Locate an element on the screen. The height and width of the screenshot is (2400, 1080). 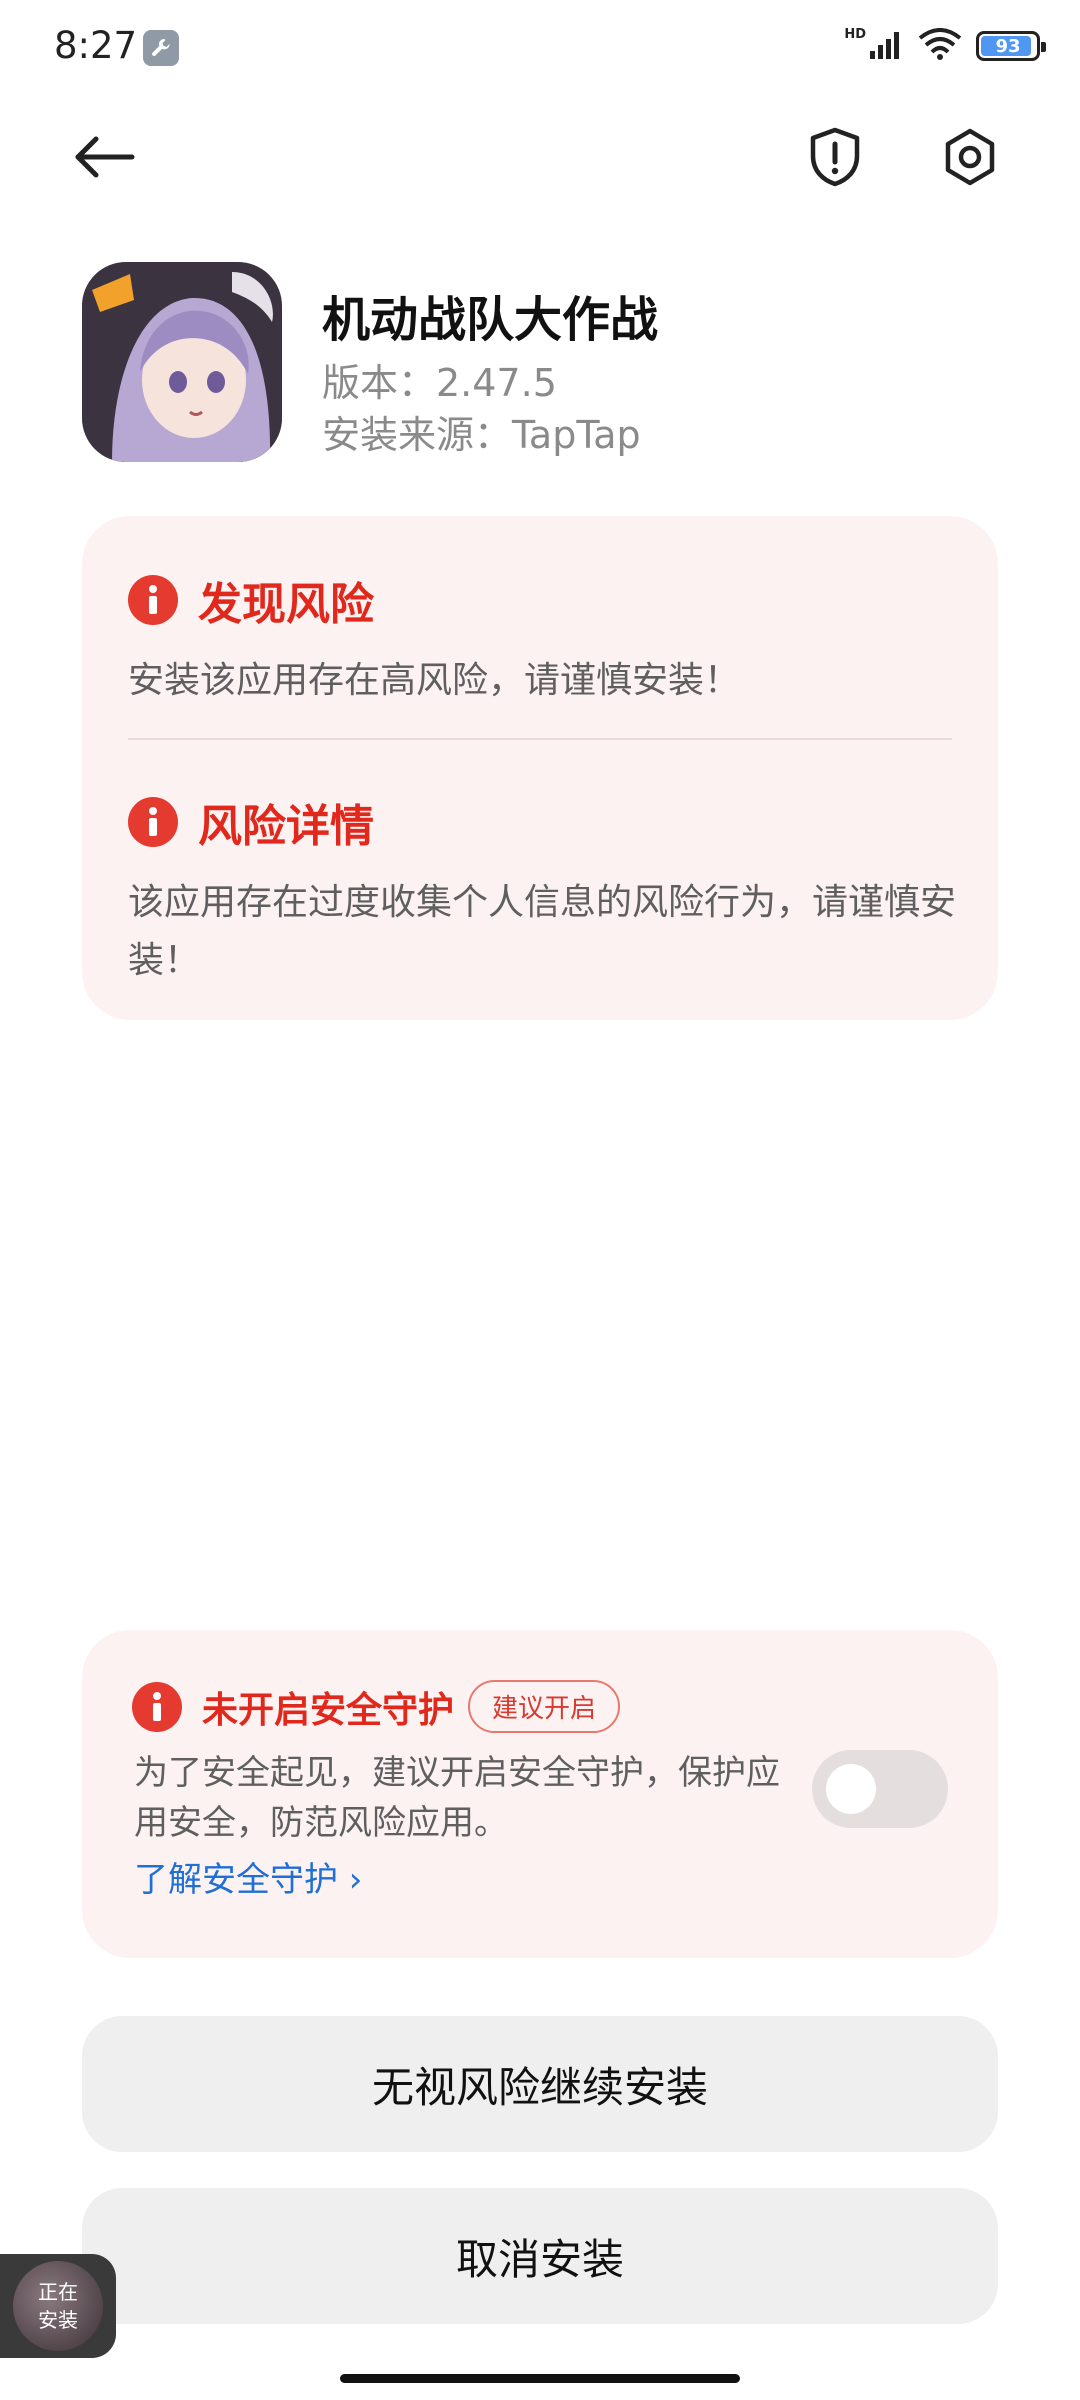
wrench-icon is located at coordinates (161, 48).